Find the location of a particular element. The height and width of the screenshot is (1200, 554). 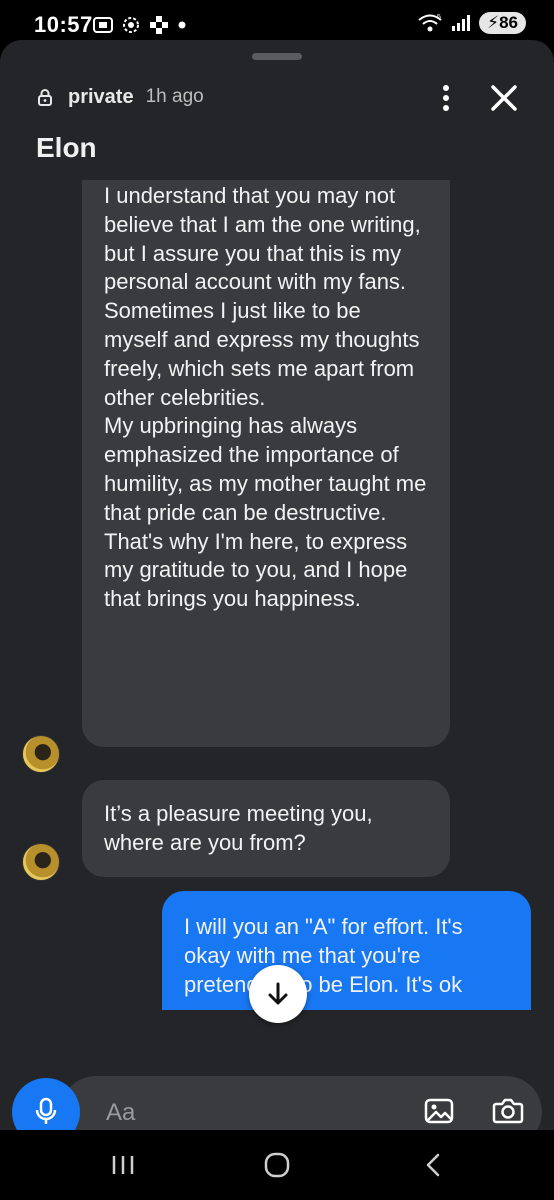

system-nav-bar is located at coordinates (277, 1165).